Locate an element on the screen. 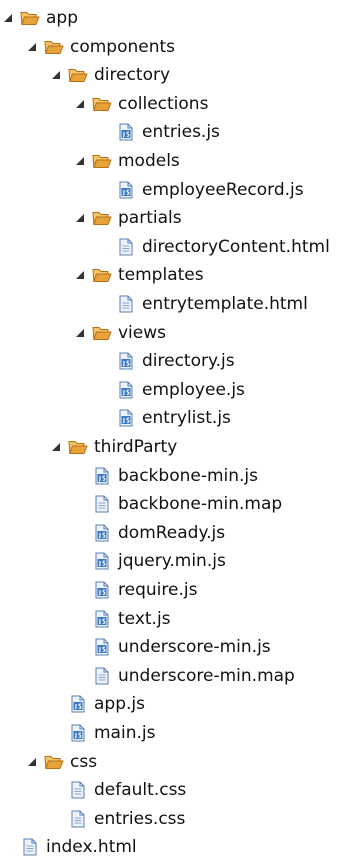  tree-item-label: directoryContent.html is located at coordinates (236, 246).